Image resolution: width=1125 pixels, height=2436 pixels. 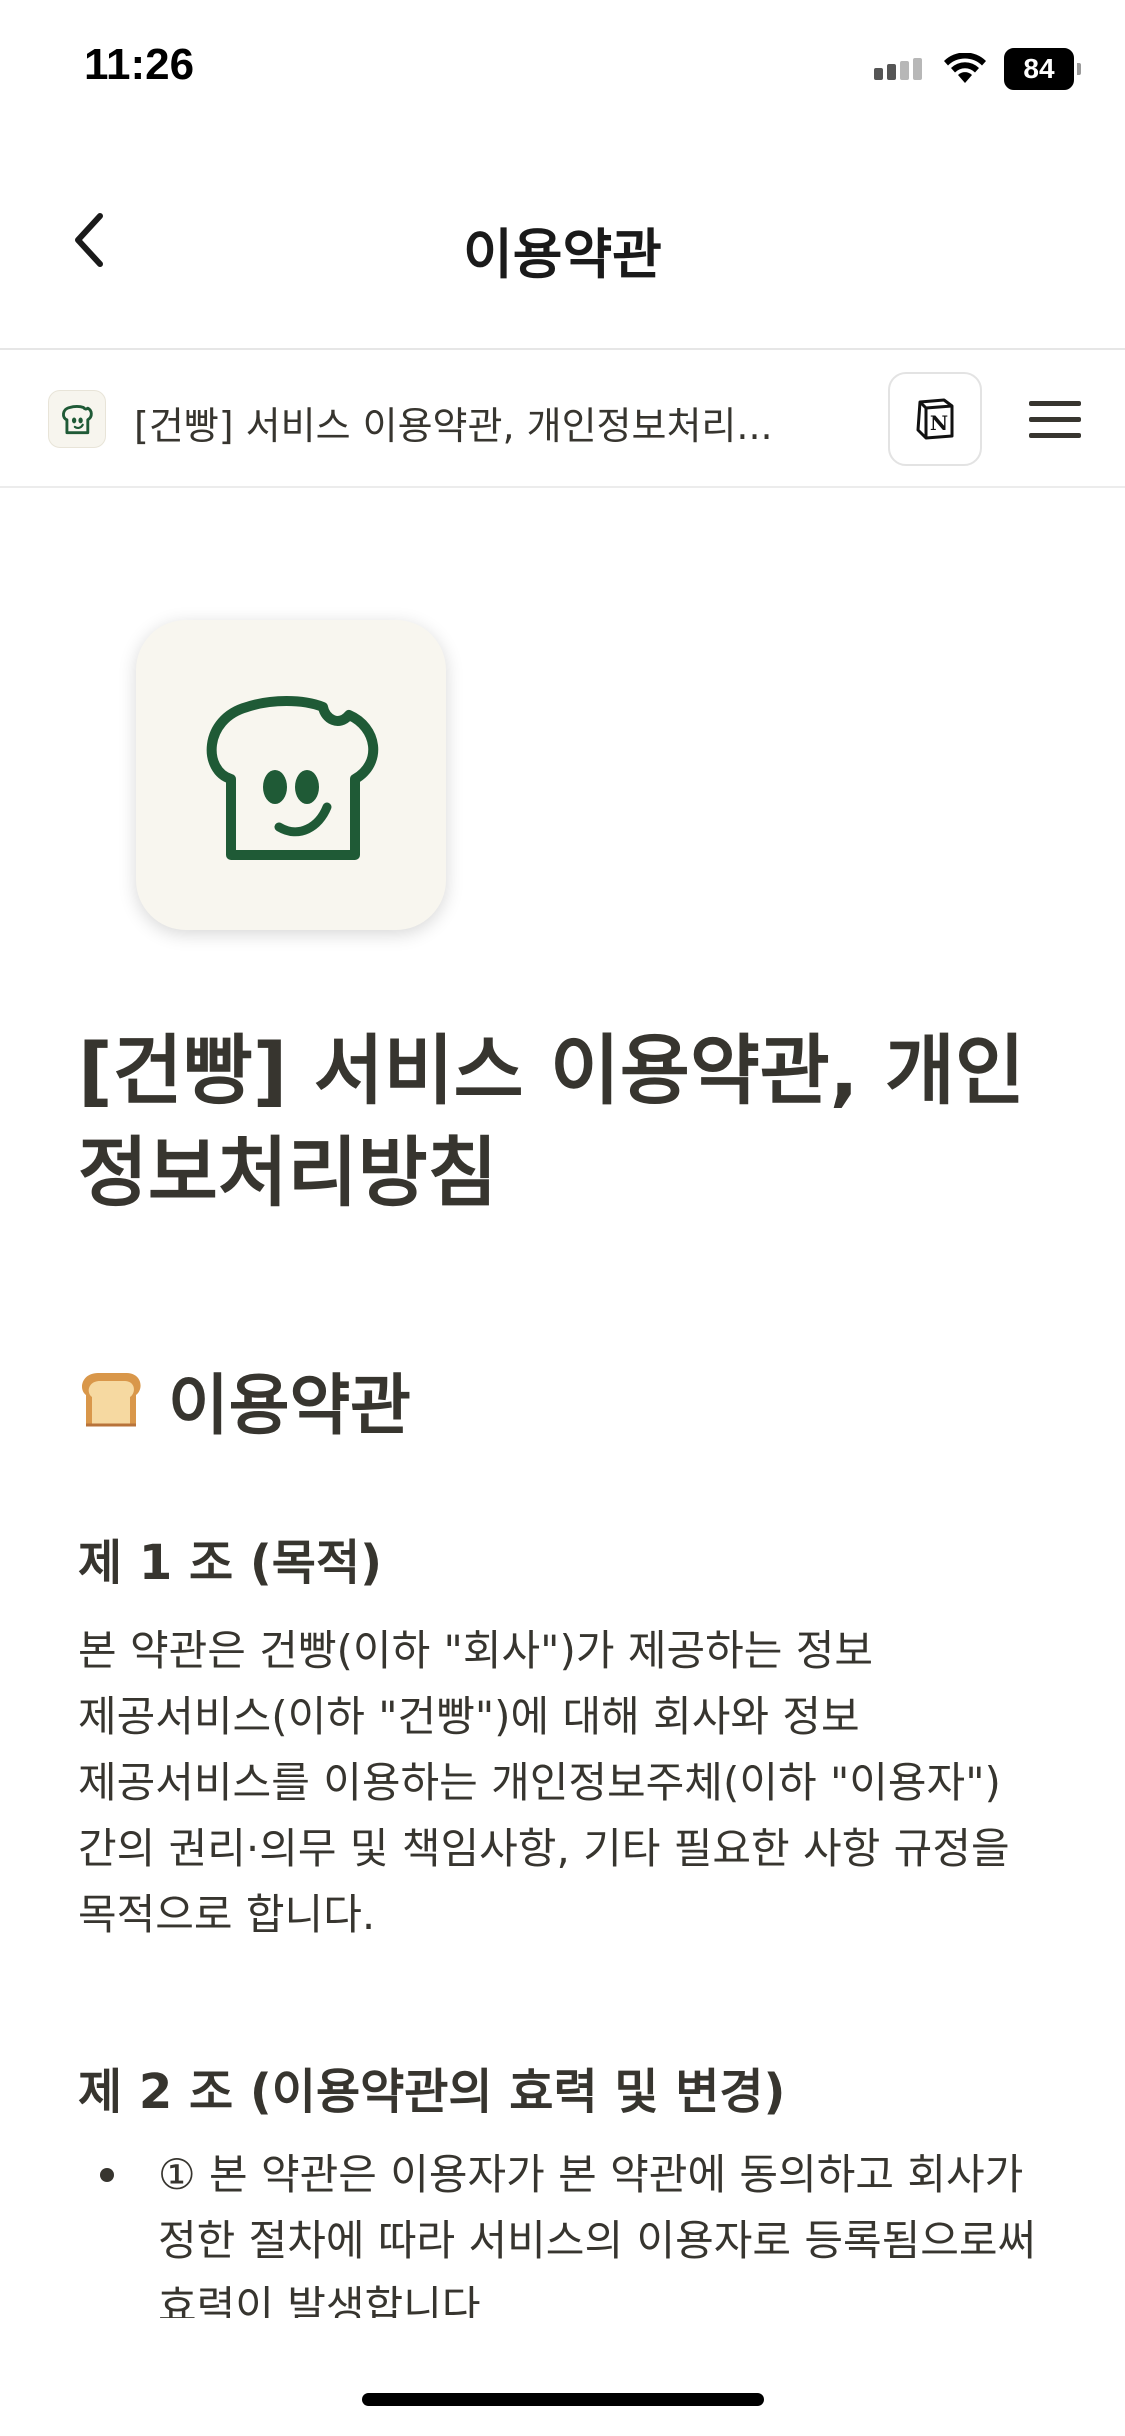 I want to click on battery-icon: 84, so click(x=1042, y=69).